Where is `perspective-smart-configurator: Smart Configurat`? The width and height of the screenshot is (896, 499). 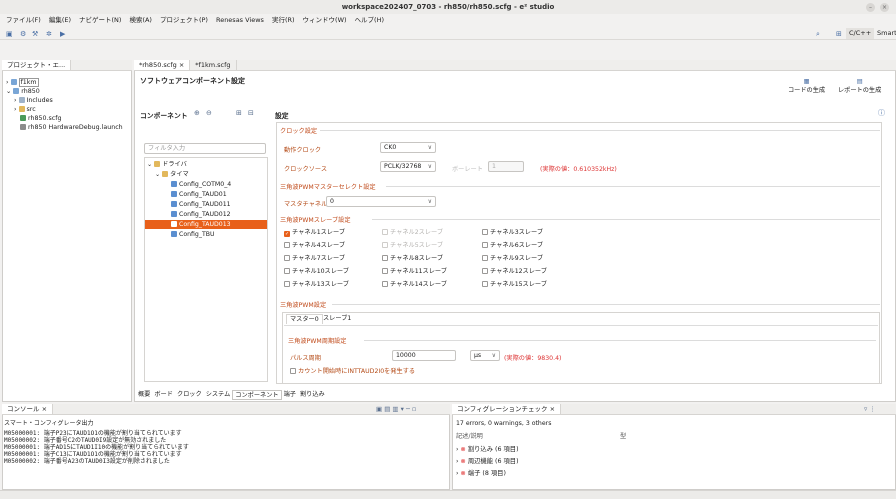
perspective-smart-configurator: Smart Configurat is located at coordinates (885, 33).